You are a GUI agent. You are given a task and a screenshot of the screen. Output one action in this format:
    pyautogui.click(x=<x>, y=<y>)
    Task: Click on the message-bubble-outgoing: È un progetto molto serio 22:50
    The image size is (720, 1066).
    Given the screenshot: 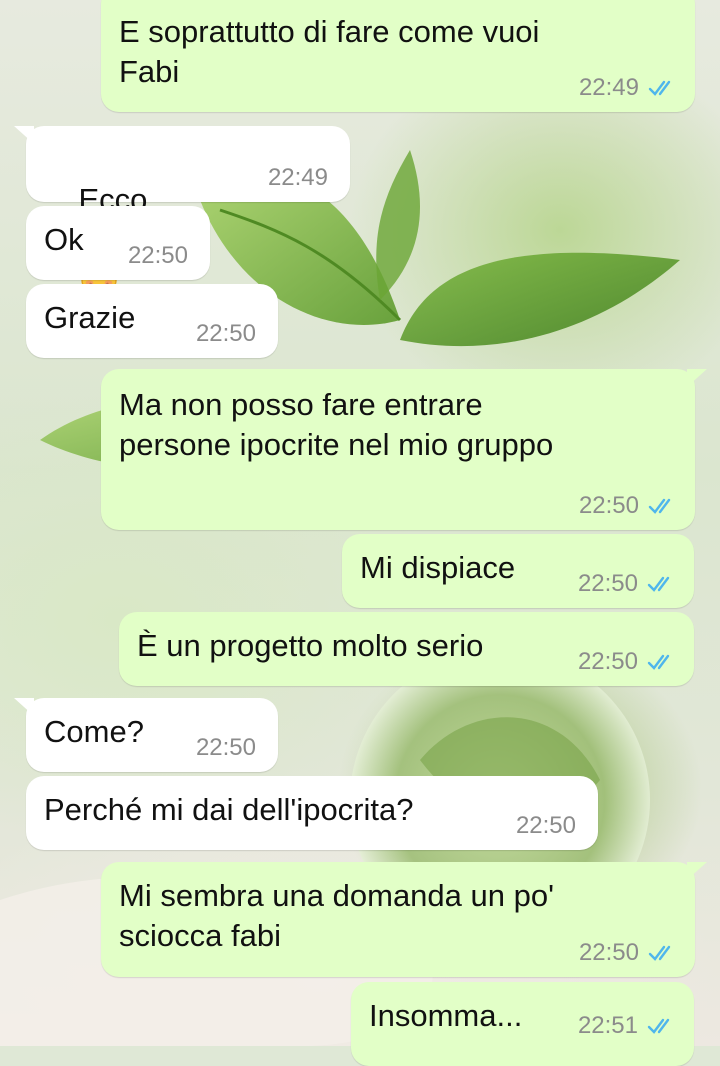 What is the action you would take?
    pyautogui.click(x=406, y=649)
    